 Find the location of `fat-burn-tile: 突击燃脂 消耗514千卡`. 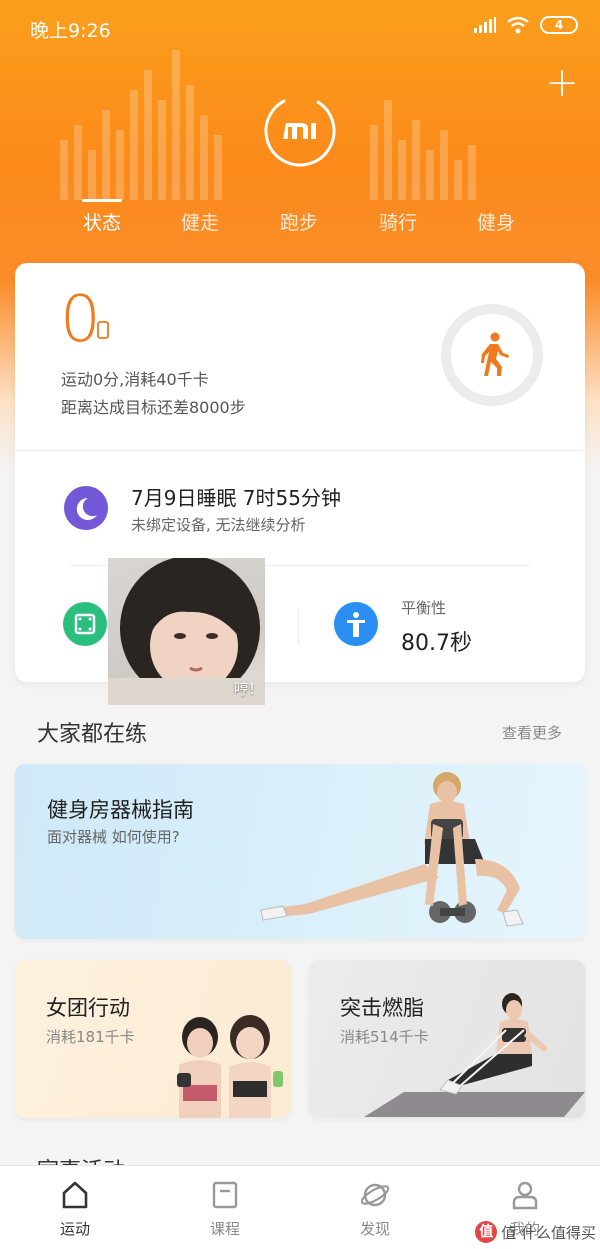

fat-burn-tile: 突击燃脂 消耗514千卡 is located at coordinates (447, 1039).